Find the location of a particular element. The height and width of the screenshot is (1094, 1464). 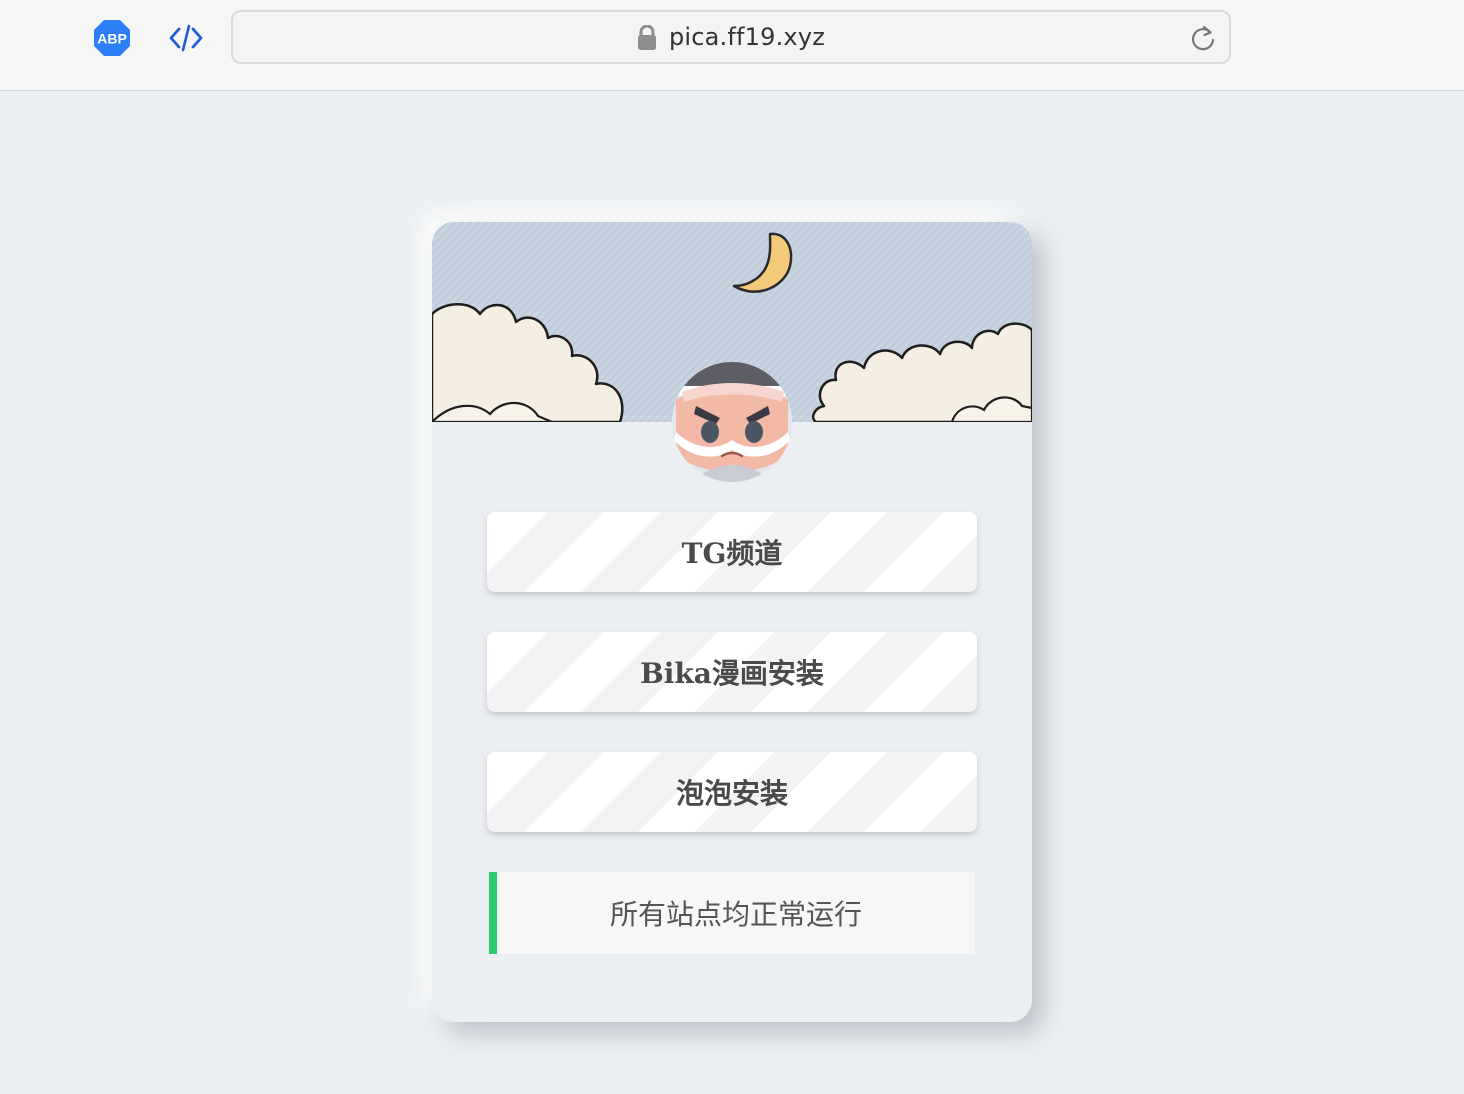

status-text: 所有站点均正常运行 is located at coordinates (735, 914).